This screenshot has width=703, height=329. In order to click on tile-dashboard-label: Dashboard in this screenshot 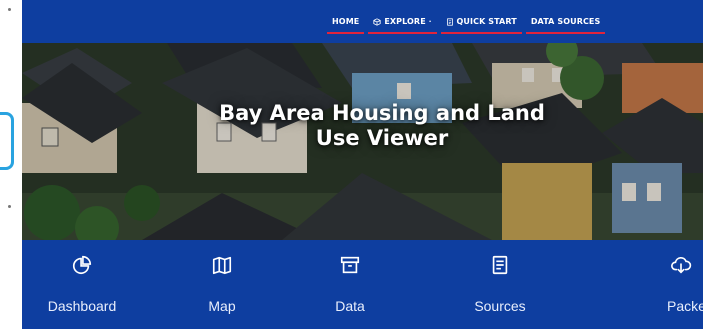, I will do `click(82, 306)`.